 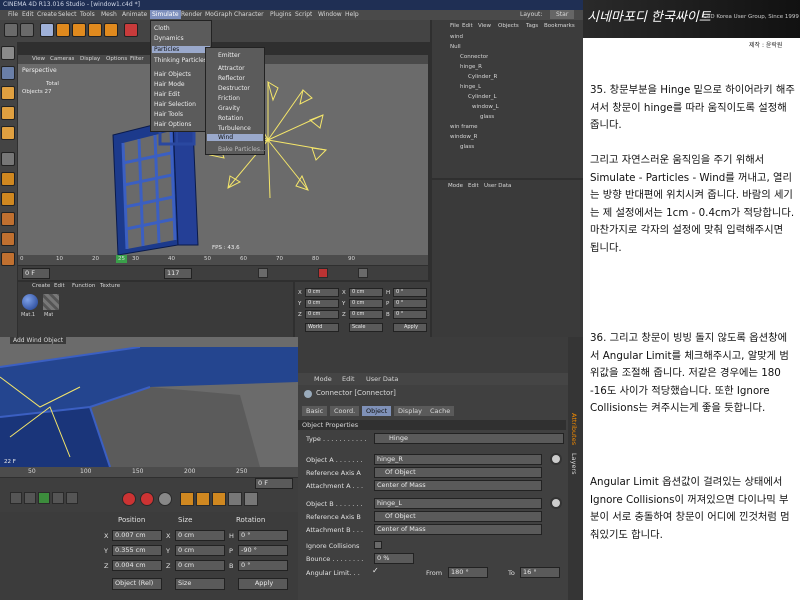 I want to click on om-menu-view: View, so click(x=484, y=26).